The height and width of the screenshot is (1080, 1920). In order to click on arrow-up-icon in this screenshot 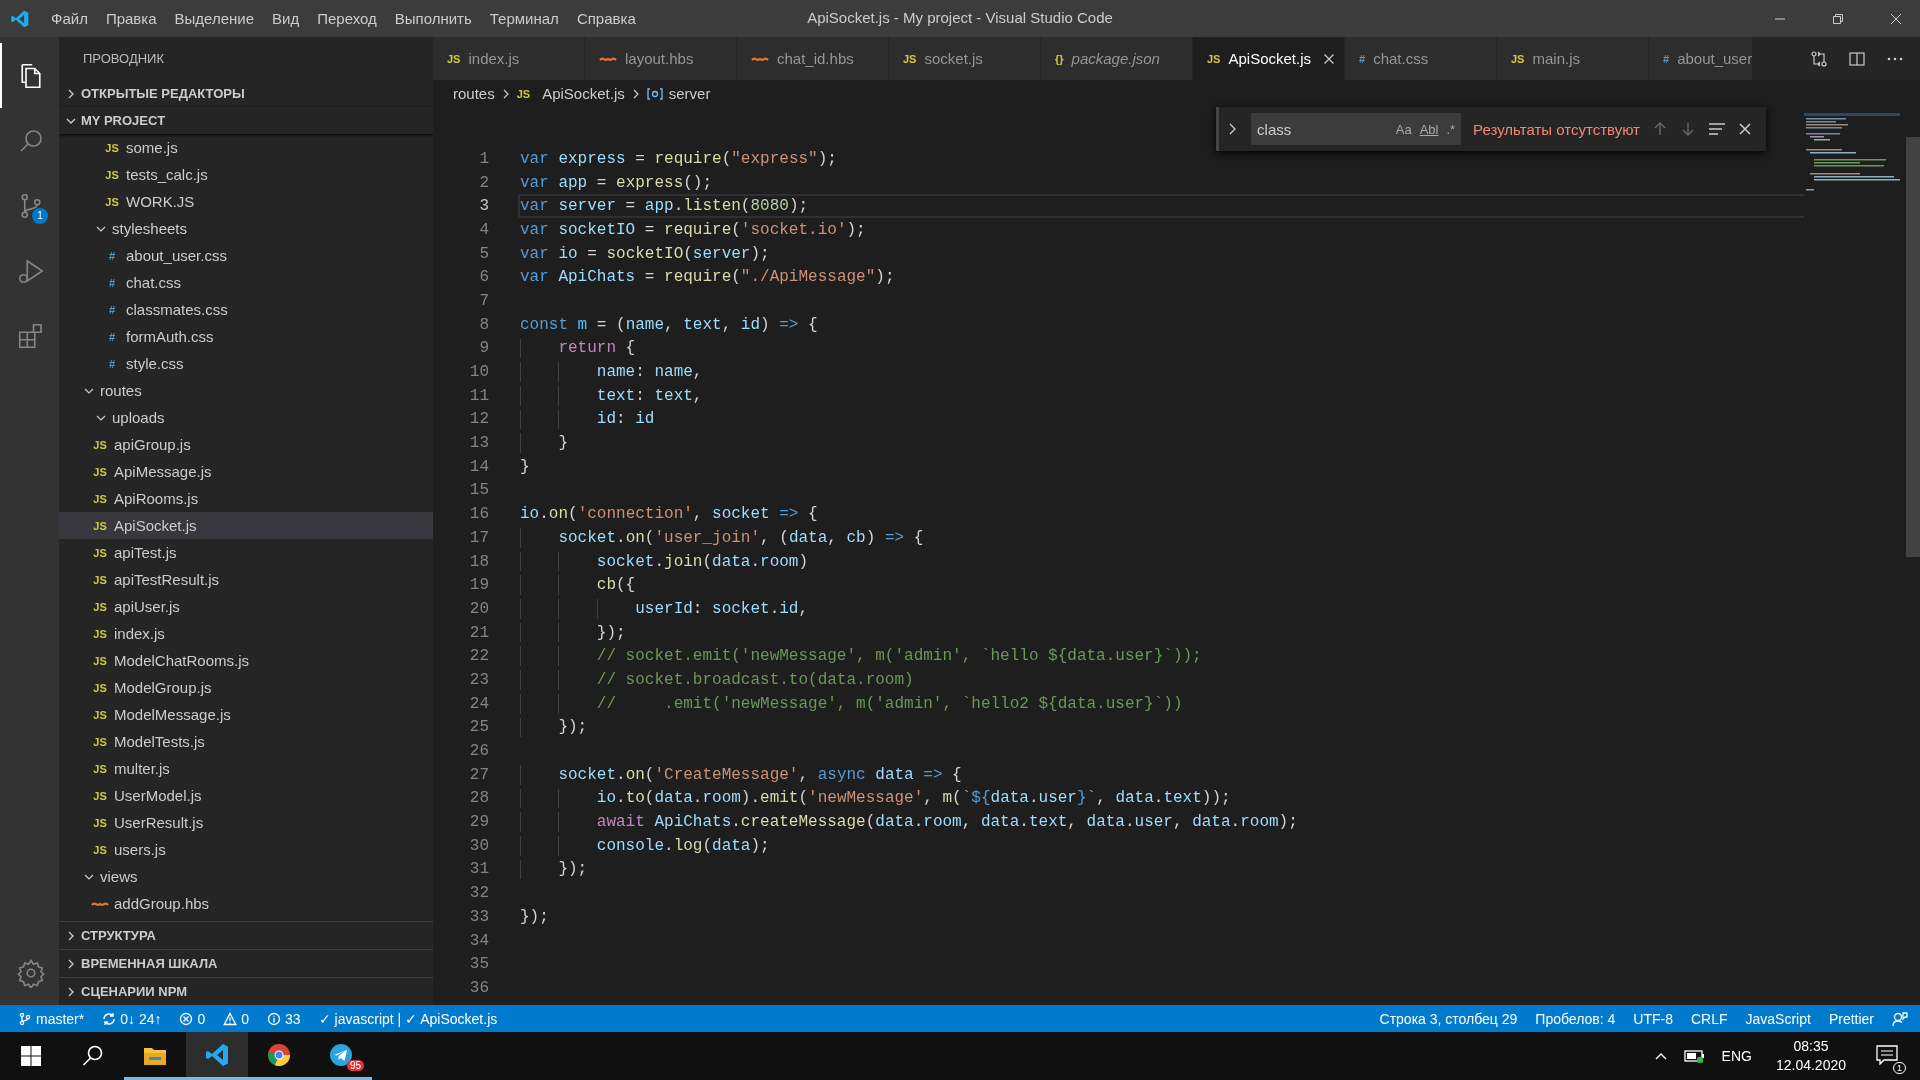, I will do `click(1660, 129)`.